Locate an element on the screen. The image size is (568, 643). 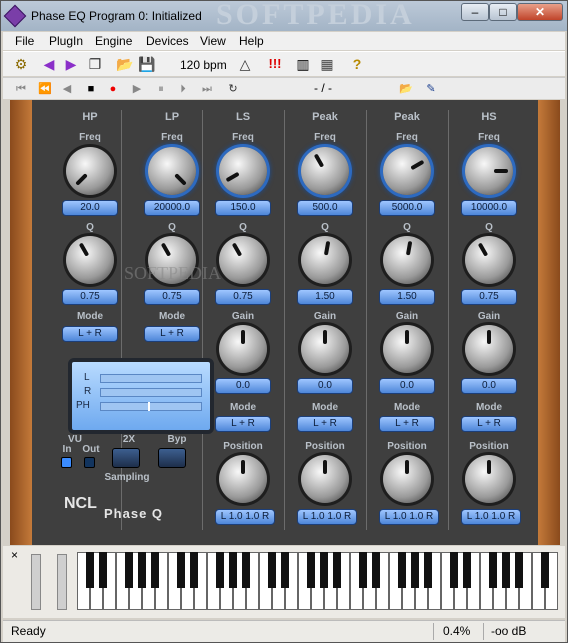
minimize-button: – is located at coordinates (475, 12).